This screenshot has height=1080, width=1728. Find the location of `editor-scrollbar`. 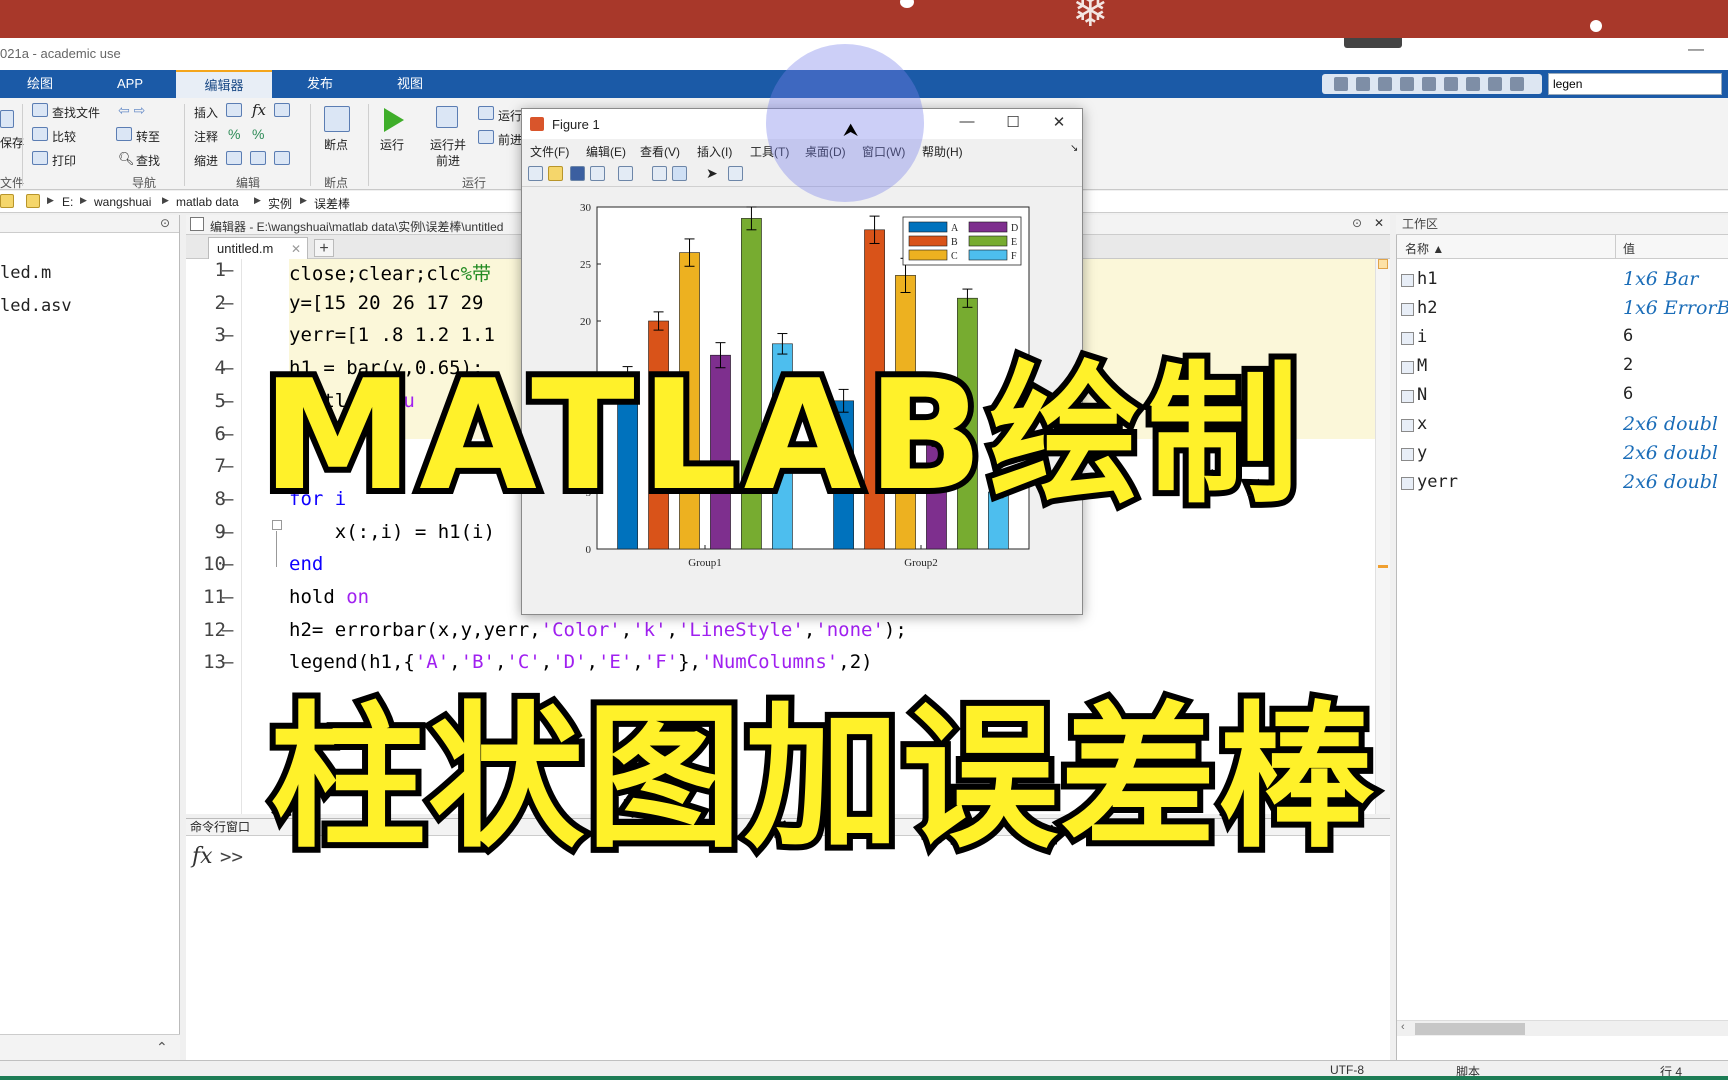

editor-scrollbar is located at coordinates (1382, 536).